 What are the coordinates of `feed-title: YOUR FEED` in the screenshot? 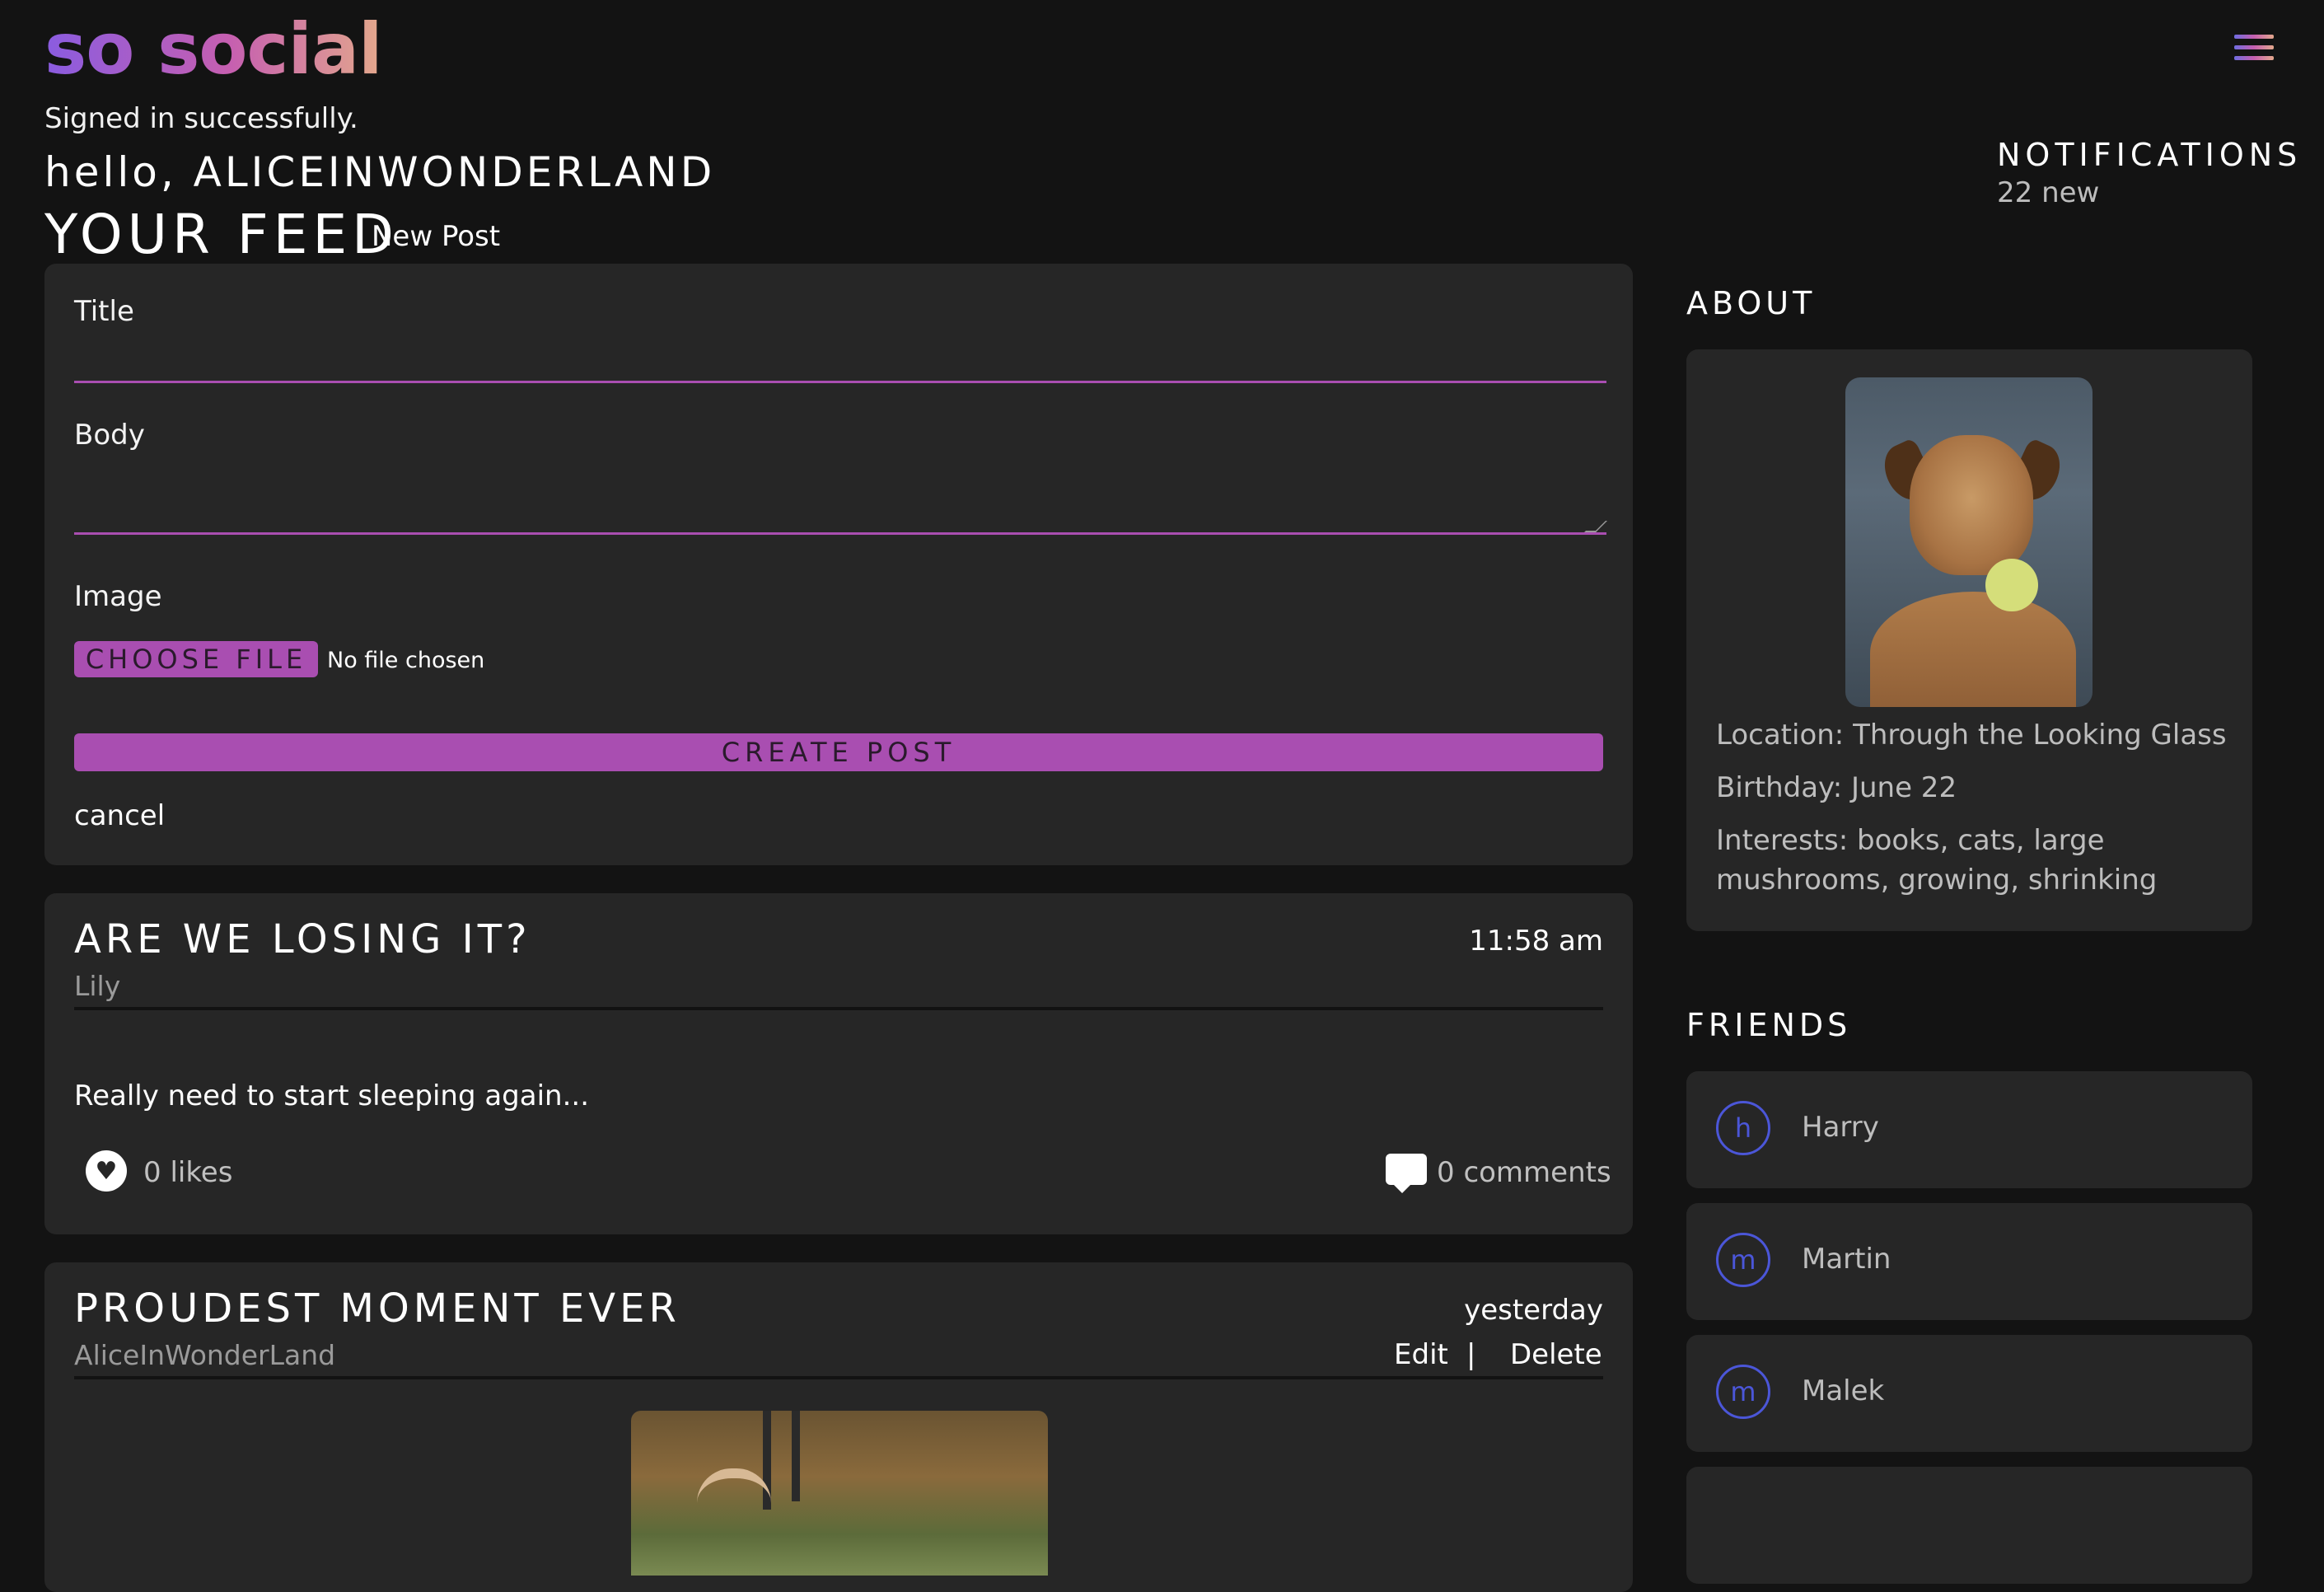 It's located at (221, 234).